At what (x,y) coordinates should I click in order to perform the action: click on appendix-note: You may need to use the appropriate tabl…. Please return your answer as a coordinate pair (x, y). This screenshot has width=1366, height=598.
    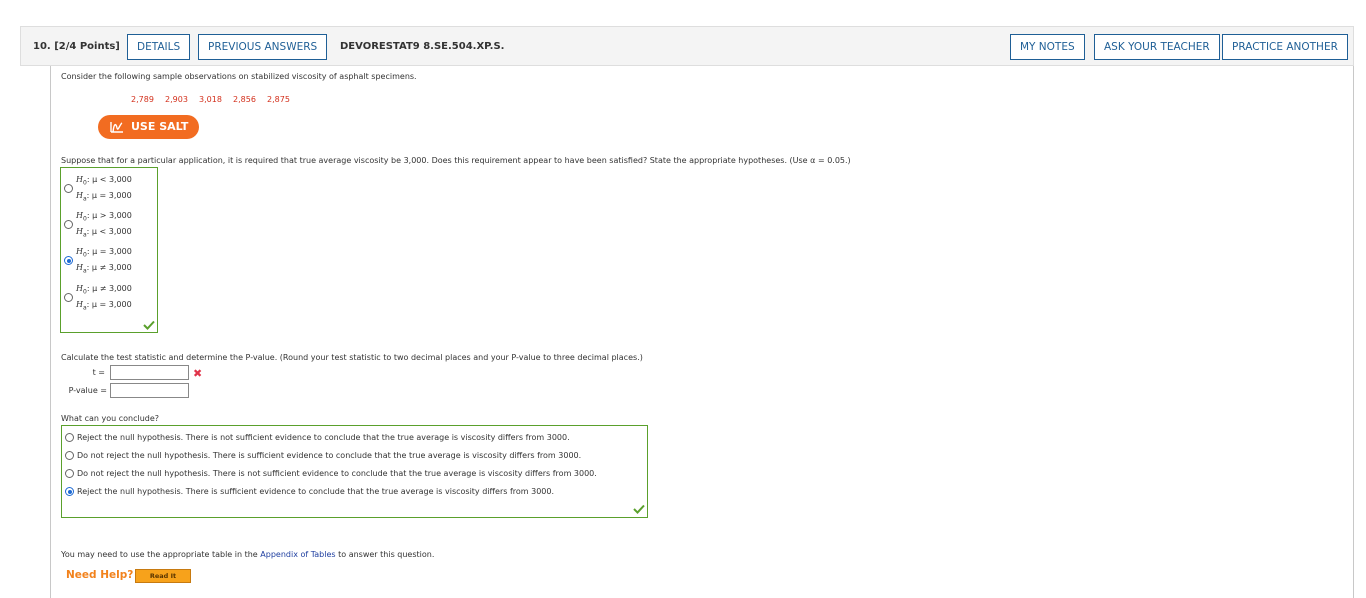
    Looking at the image, I should click on (247, 554).